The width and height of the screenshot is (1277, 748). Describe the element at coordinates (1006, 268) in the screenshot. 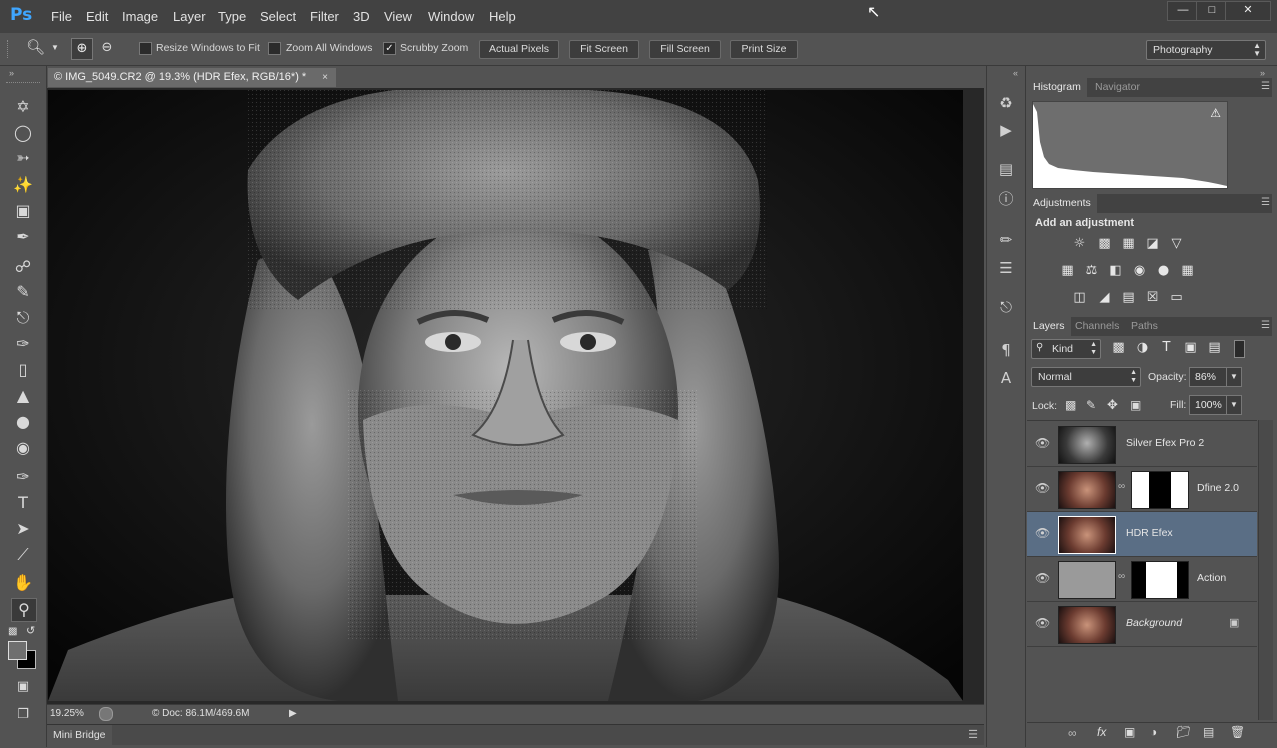

I see `tool-presets-icon: ☰` at that location.